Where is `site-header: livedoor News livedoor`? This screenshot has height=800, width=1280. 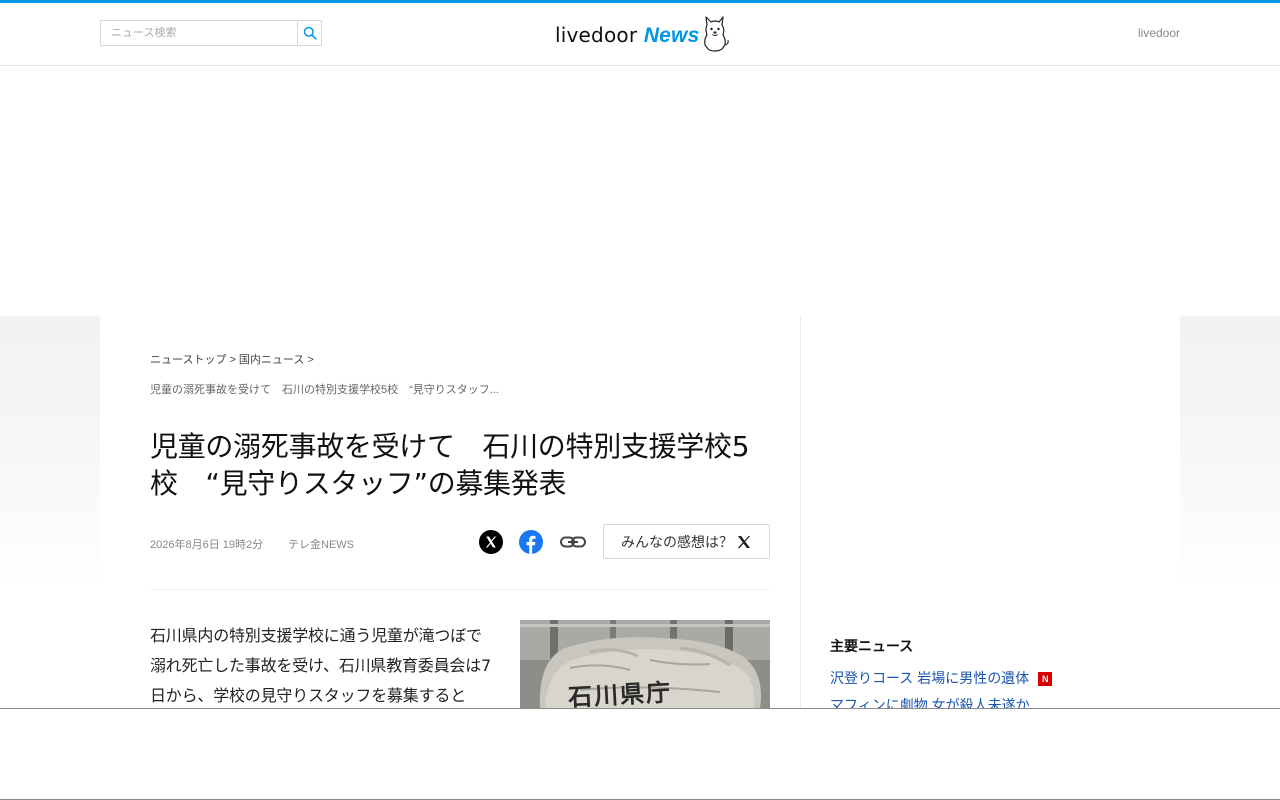 site-header: livedoor News livedoor is located at coordinates (640, 34).